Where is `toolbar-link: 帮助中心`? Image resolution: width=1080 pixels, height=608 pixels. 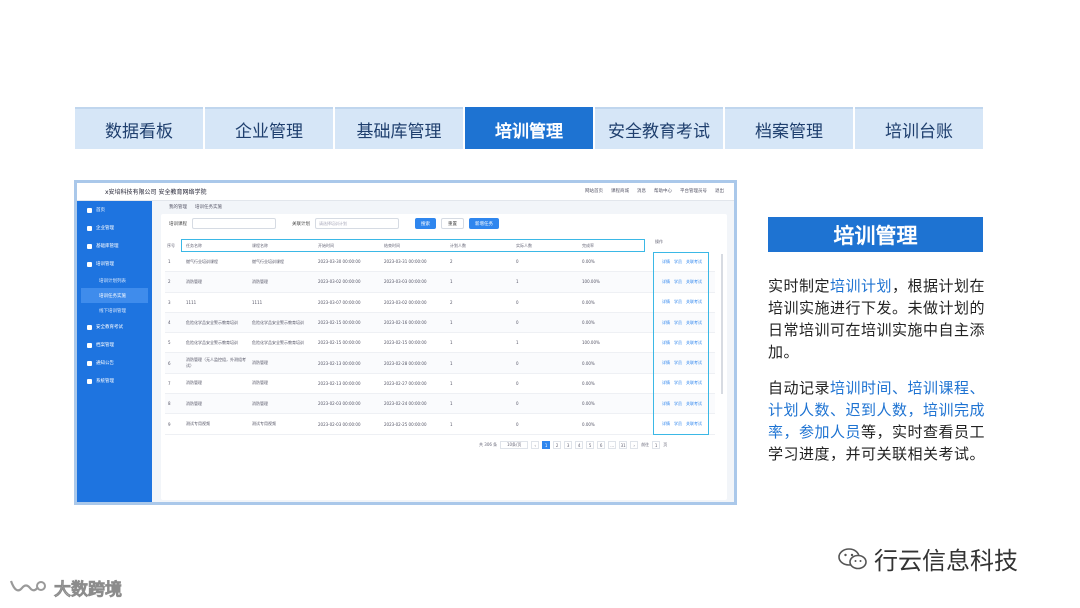 toolbar-link: 帮助中心 is located at coordinates (663, 191).